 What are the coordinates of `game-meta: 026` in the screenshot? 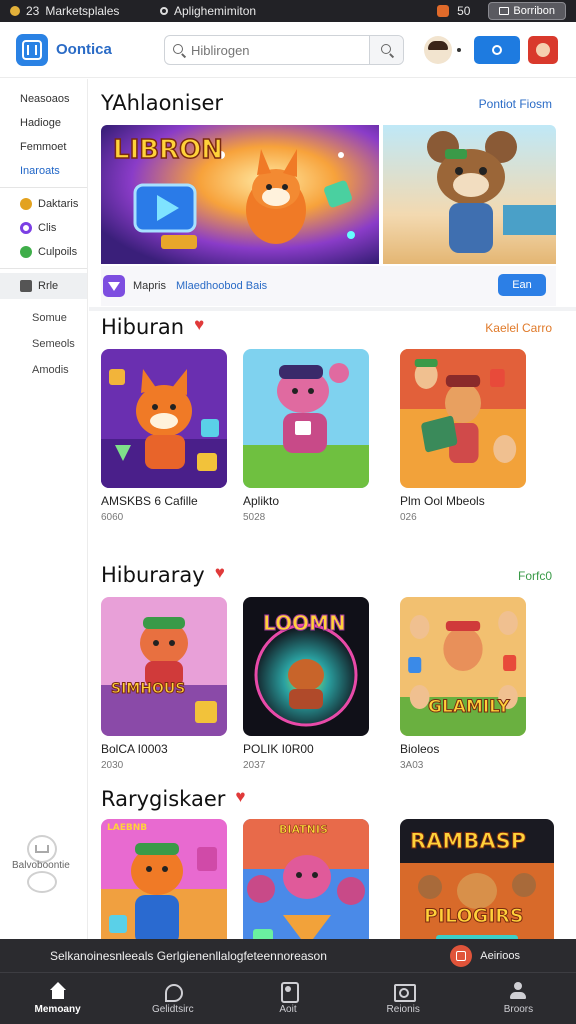 It's located at (408, 517).